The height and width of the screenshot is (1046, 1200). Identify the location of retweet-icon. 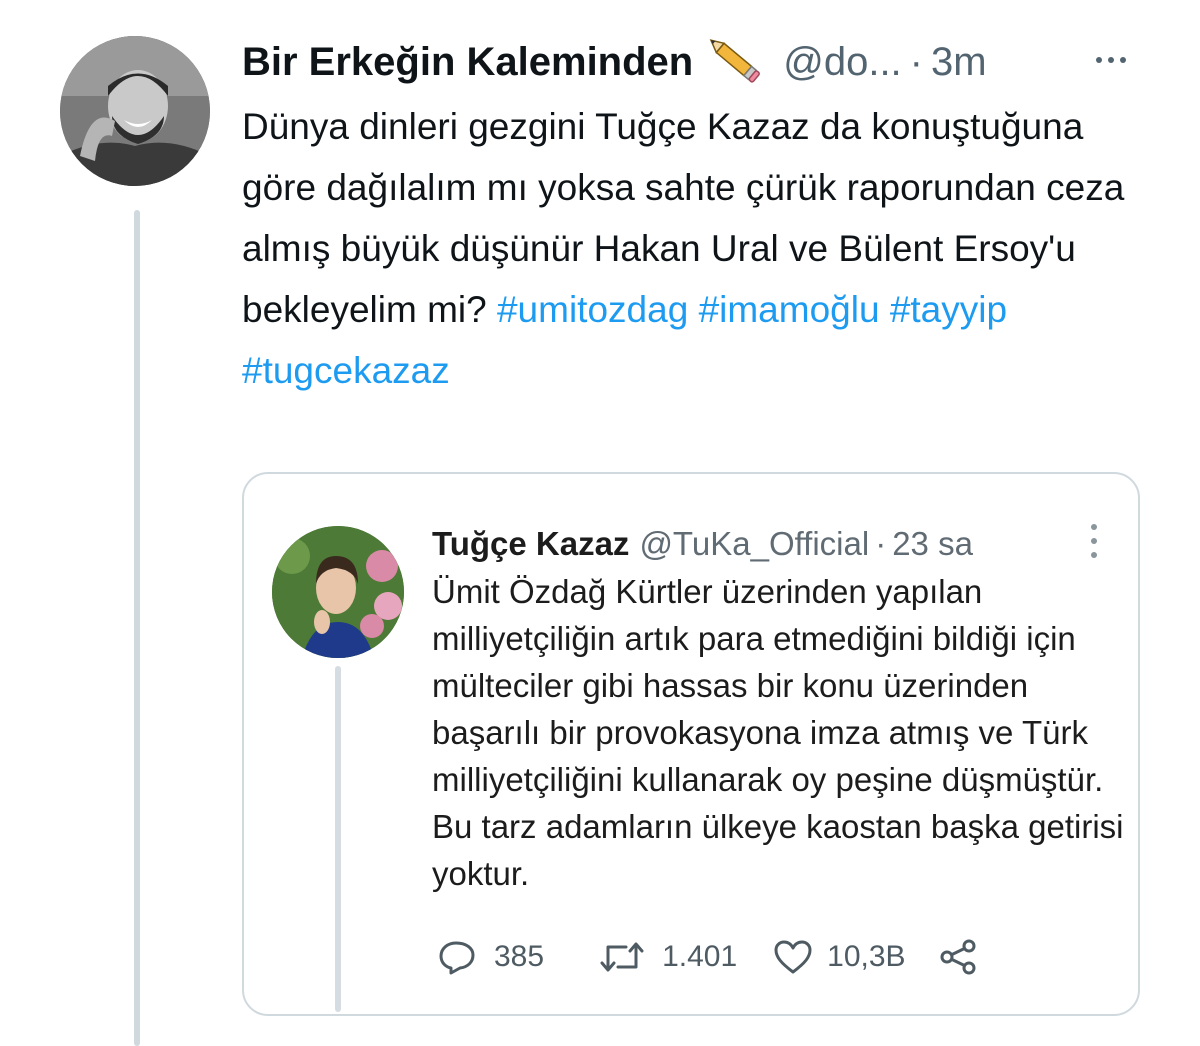
(622, 957).